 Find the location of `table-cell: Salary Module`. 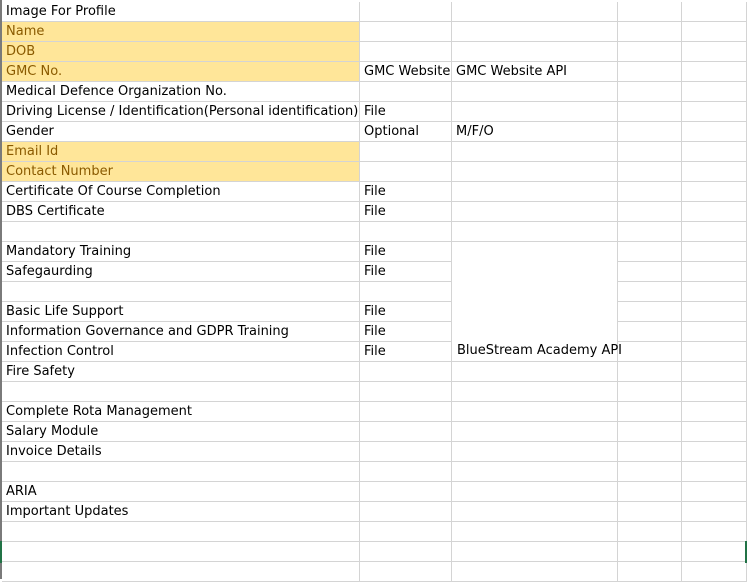

table-cell: Salary Module is located at coordinates (181, 432).